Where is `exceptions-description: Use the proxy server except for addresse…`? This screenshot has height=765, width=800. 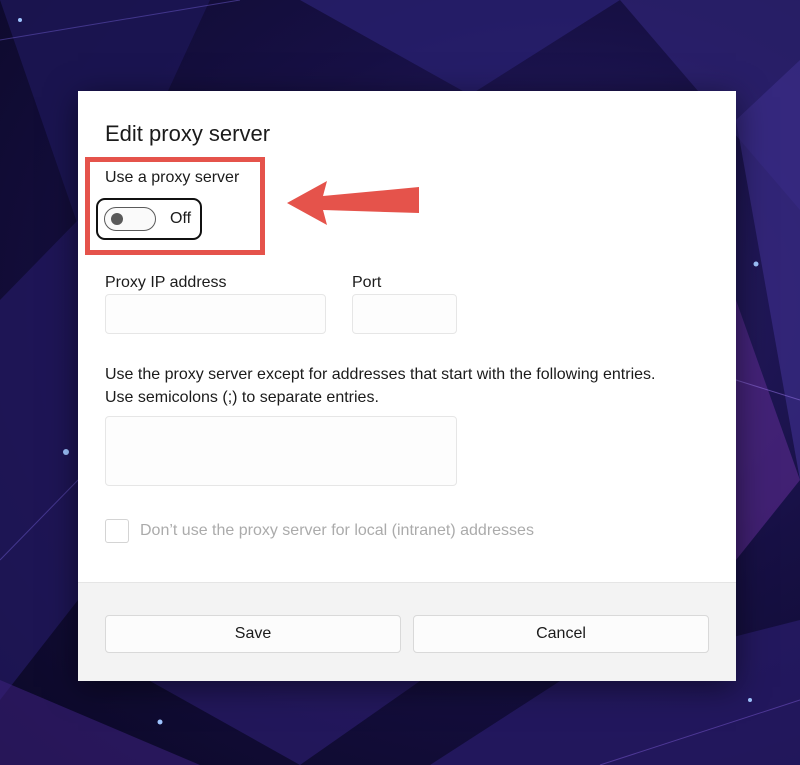 exceptions-description: Use the proxy server except for addresse… is located at coordinates (415, 386).